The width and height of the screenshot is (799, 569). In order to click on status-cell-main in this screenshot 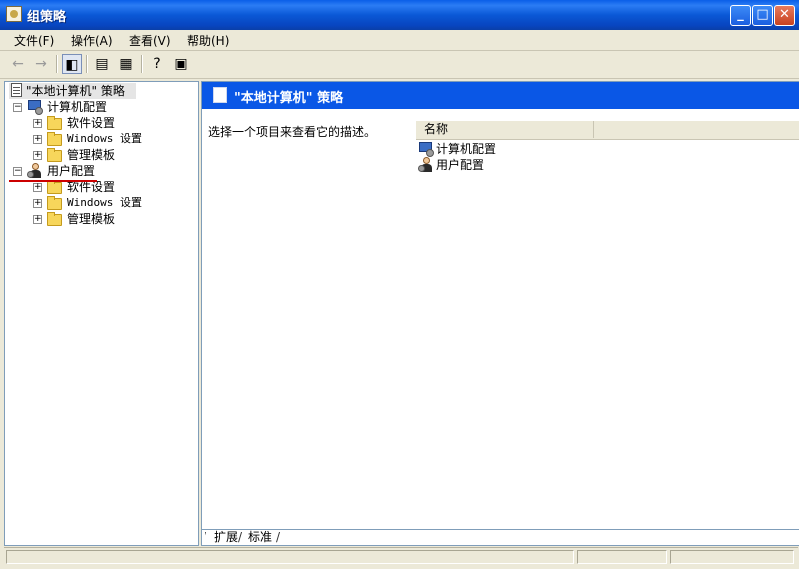, I will do `click(290, 557)`.